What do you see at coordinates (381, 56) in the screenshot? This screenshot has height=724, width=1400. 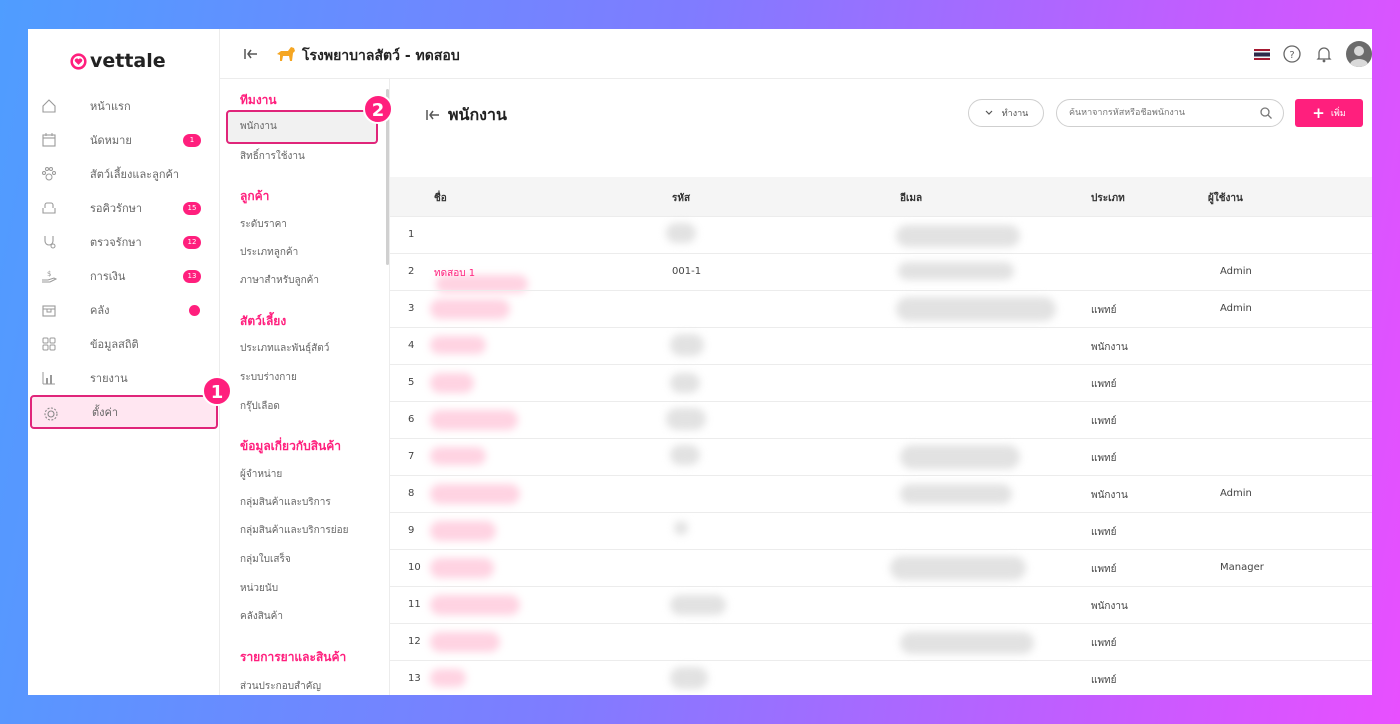 I see `clinic-name: โรงพยาบาลสัตว์ - ทดสอบ` at bounding box center [381, 56].